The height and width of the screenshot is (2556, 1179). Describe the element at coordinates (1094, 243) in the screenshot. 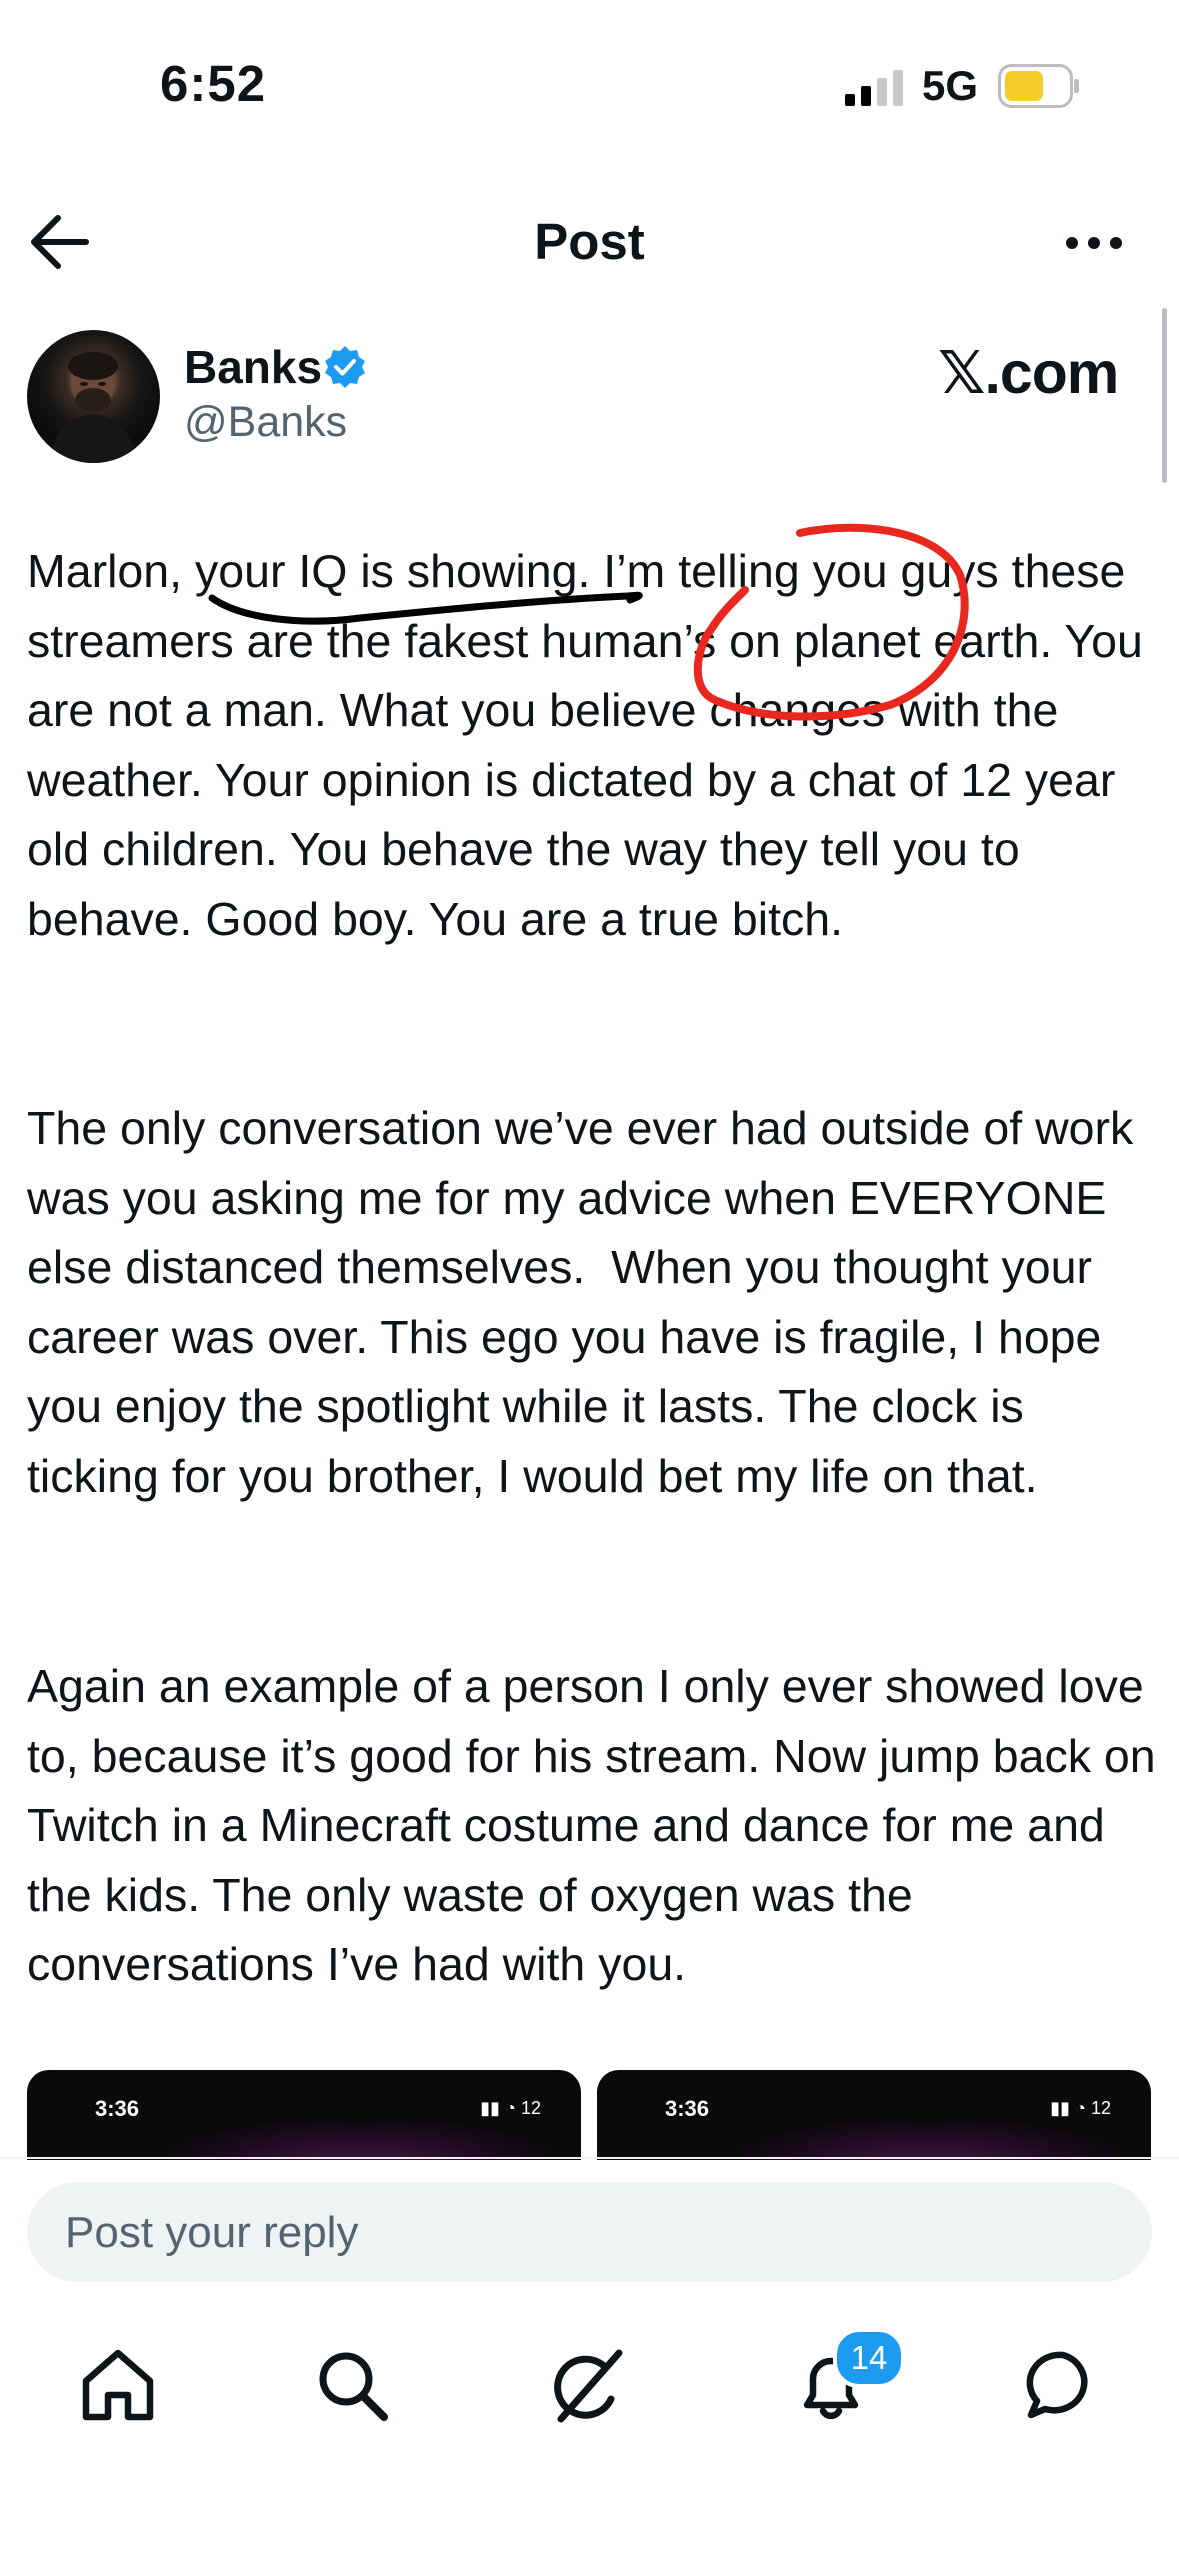

I see `more-options-icon` at that location.